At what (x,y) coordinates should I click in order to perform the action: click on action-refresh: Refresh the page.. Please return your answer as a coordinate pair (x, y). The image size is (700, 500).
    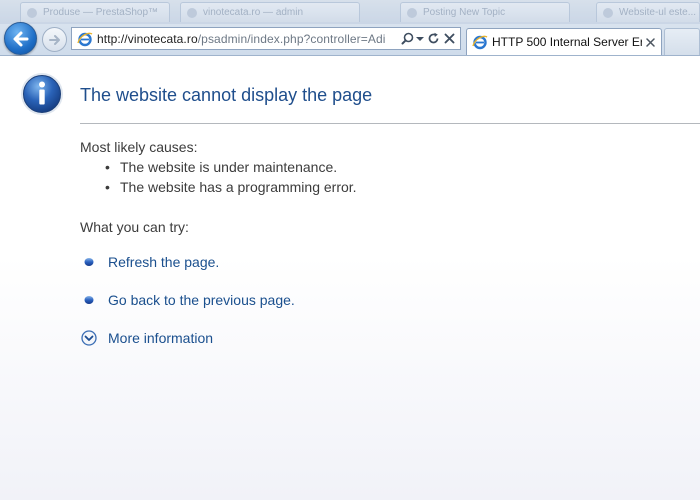
    Looking at the image, I should click on (149, 262).